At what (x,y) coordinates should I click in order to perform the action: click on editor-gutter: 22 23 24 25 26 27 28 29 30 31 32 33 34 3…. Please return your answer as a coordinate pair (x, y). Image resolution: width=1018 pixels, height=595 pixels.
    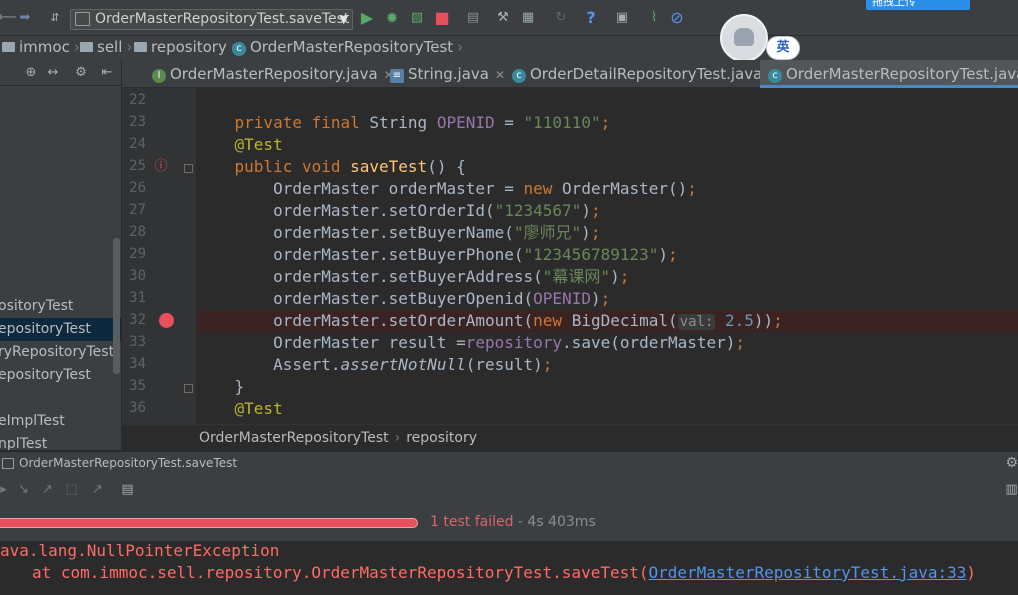
    Looking at the image, I should click on (159, 256).